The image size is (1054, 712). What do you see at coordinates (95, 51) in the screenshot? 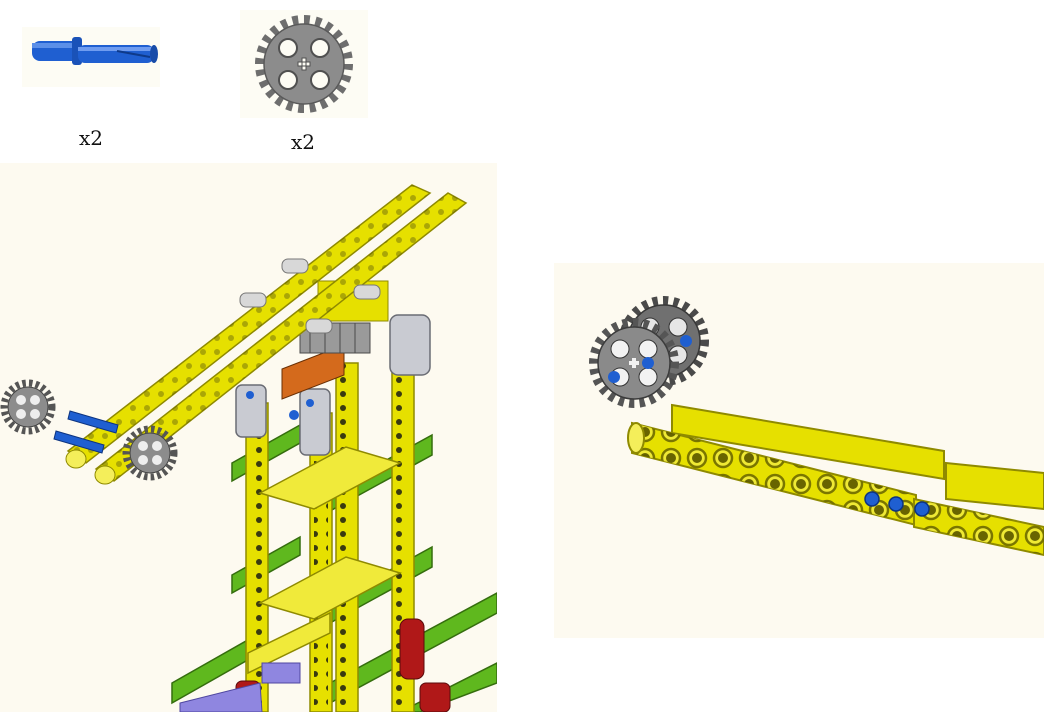
I see `blue-axle-pin-icon` at bounding box center [95, 51].